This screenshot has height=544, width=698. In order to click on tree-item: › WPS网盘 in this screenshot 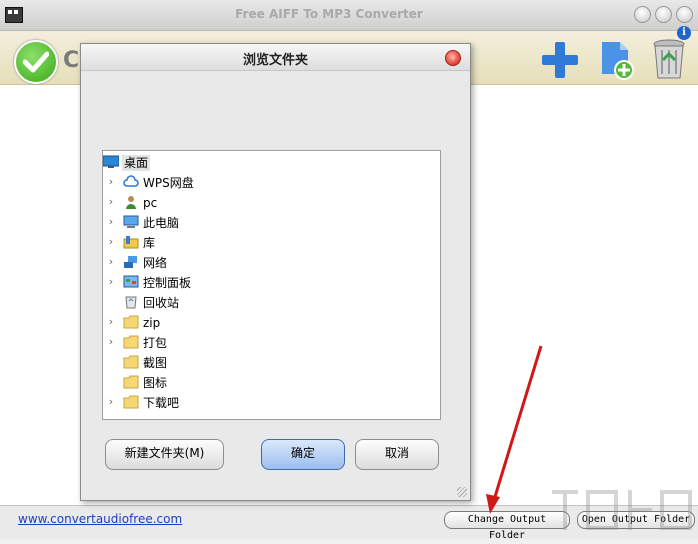, I will do `click(270, 183)`.